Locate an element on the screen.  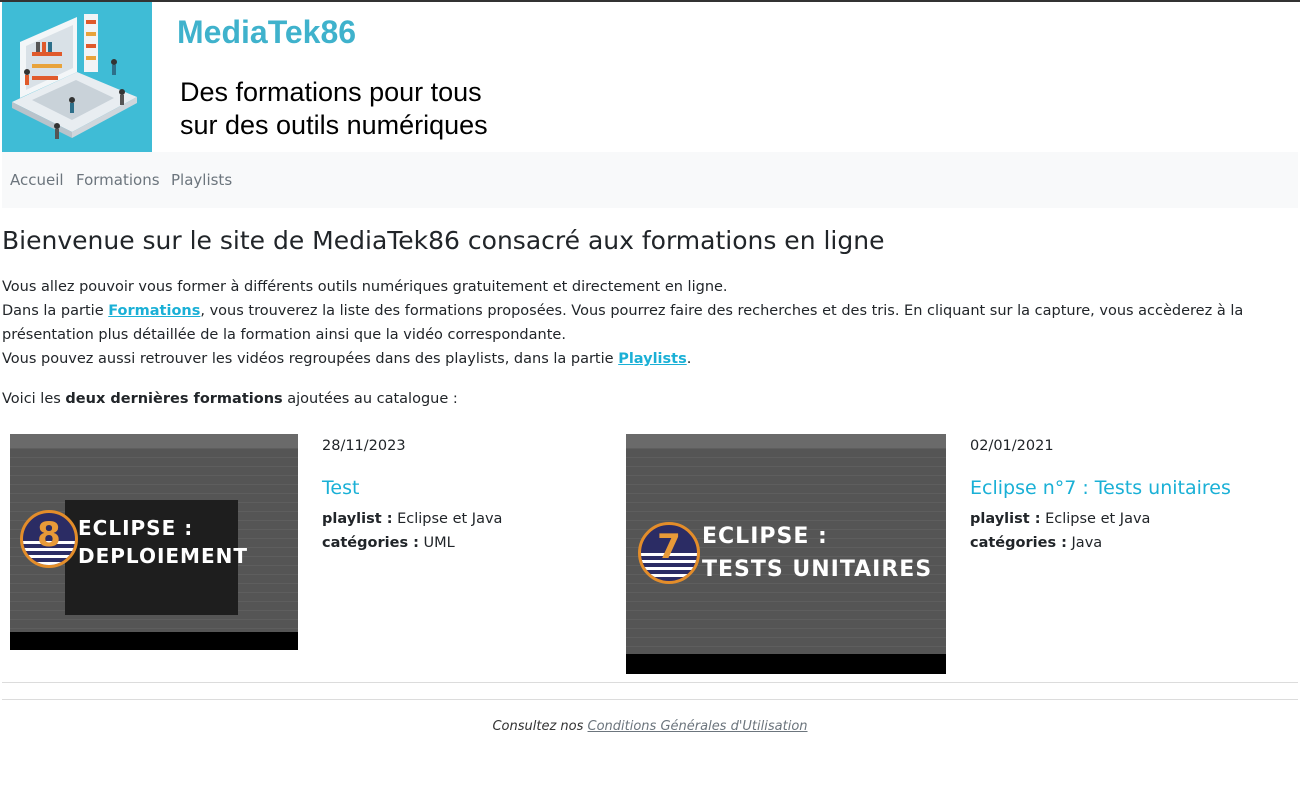
formation-categories: catégories : Java is located at coordinates (1060, 543).